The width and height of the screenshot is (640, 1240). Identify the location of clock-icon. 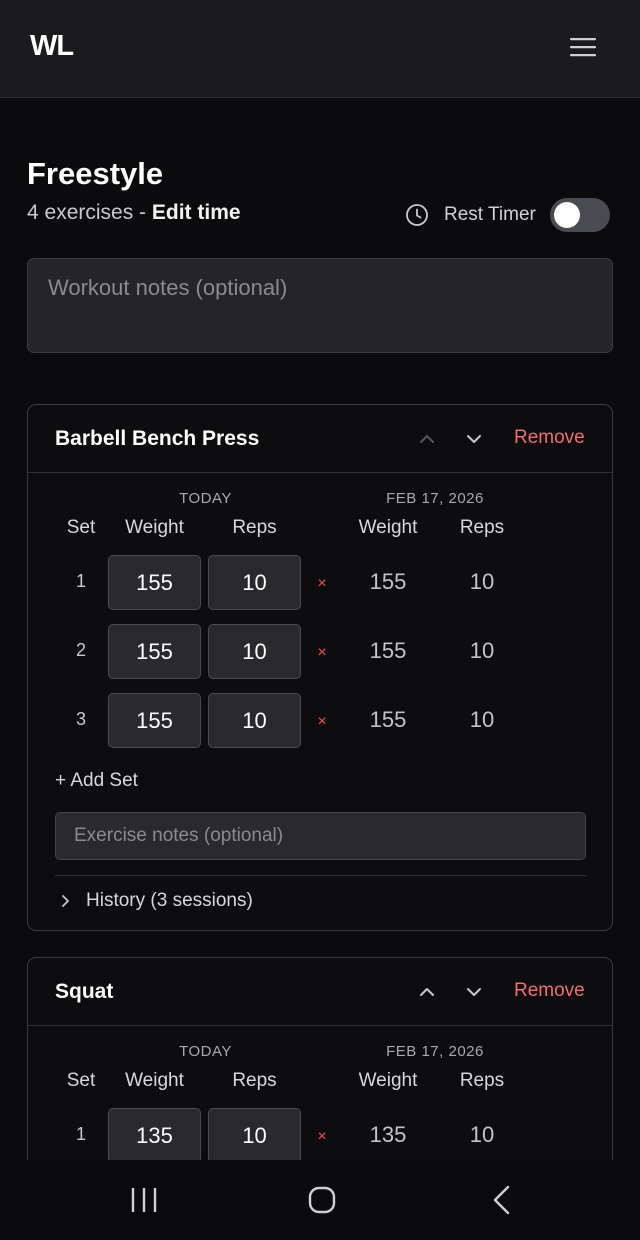
(417, 215).